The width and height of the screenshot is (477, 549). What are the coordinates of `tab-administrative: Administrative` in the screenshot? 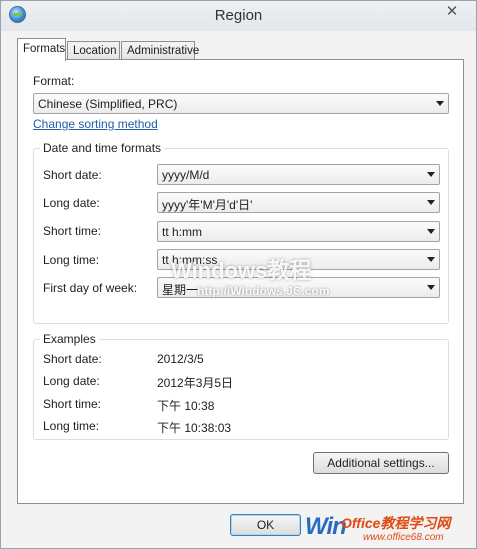 It's located at (160, 50).